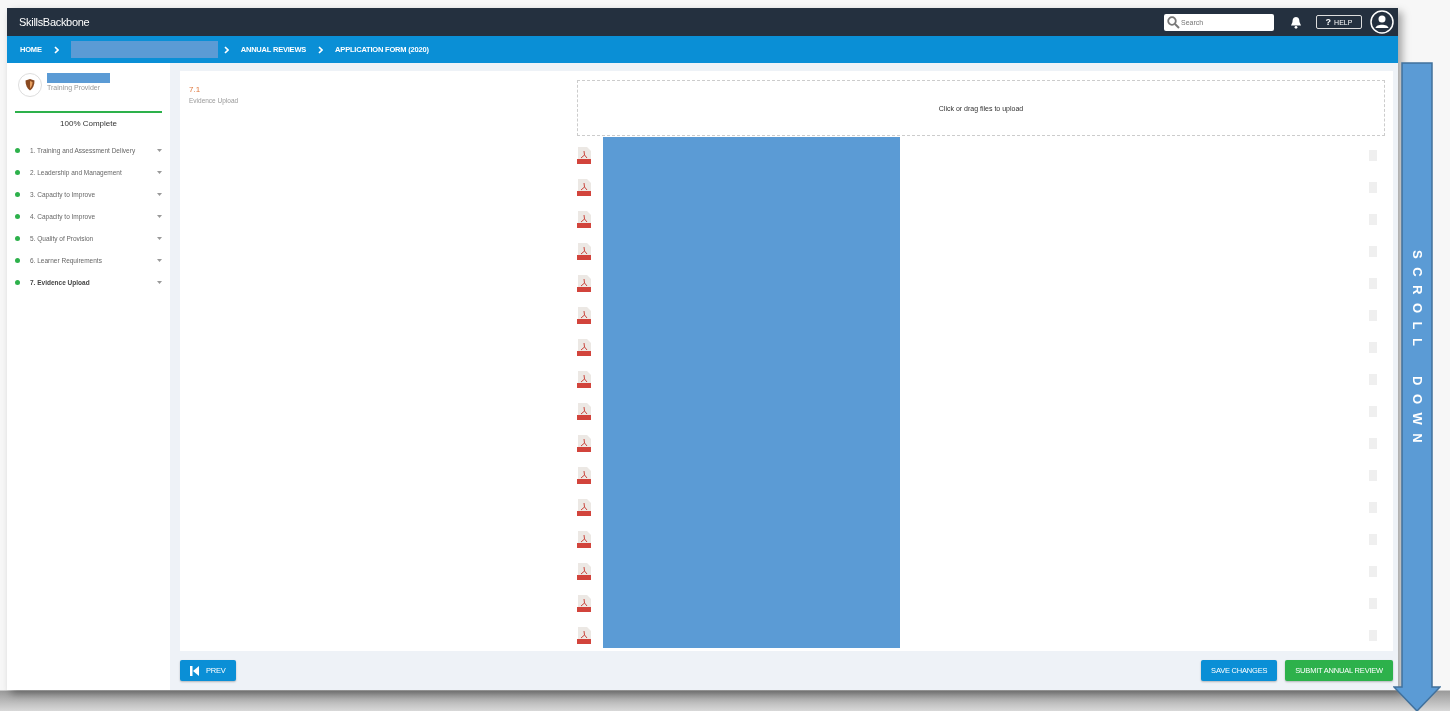 This screenshot has height=711, width=1450. What do you see at coordinates (1417, 352) in the screenshot?
I see `scroll-down-label: SCROLL DOWN` at bounding box center [1417, 352].